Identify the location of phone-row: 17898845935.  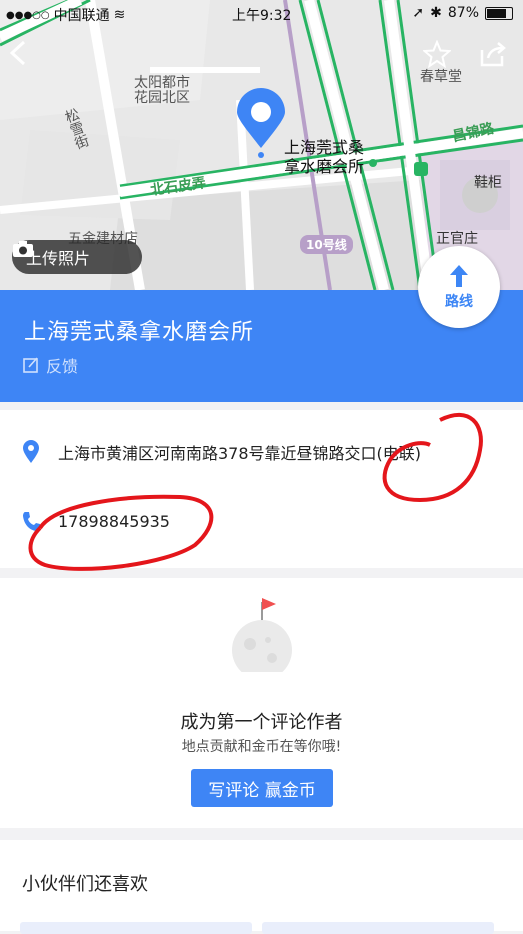
(96, 521).